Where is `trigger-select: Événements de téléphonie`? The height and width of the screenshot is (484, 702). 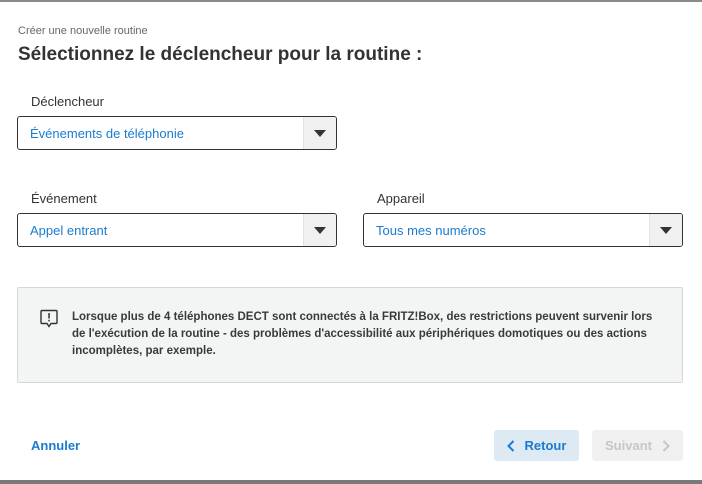 trigger-select: Événements de téléphonie is located at coordinates (177, 133).